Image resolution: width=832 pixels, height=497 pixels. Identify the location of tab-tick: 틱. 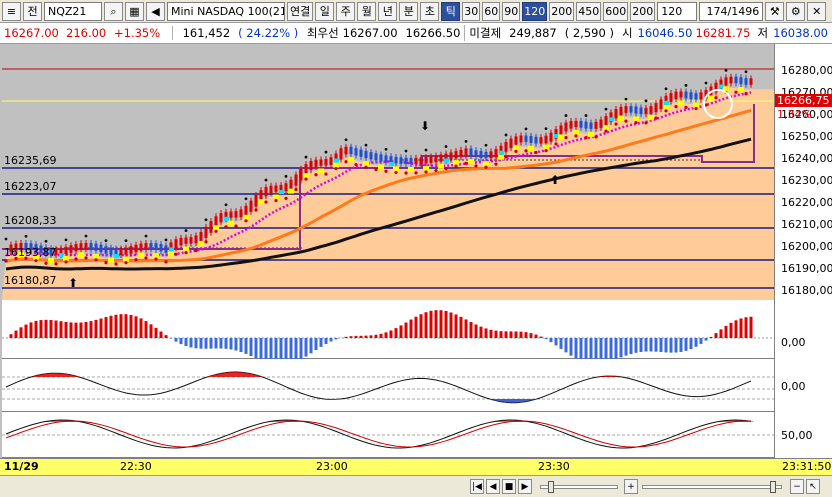
(451, 11).